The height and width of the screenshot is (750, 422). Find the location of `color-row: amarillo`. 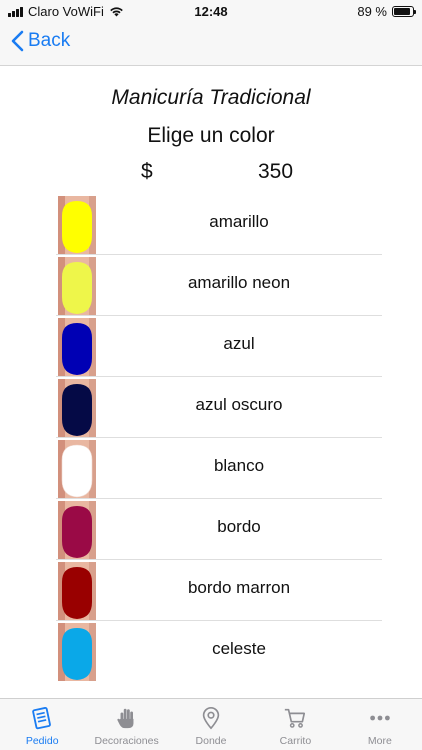

color-row: amarillo is located at coordinates (211, 224).